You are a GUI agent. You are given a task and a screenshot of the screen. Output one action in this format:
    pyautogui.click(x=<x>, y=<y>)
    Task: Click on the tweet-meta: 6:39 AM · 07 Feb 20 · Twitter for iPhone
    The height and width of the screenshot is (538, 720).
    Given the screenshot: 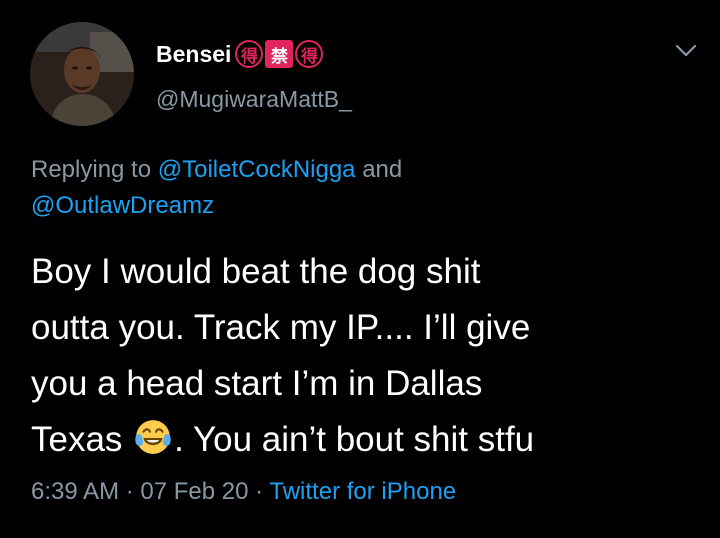 What is the action you would take?
    pyautogui.click(x=243, y=492)
    